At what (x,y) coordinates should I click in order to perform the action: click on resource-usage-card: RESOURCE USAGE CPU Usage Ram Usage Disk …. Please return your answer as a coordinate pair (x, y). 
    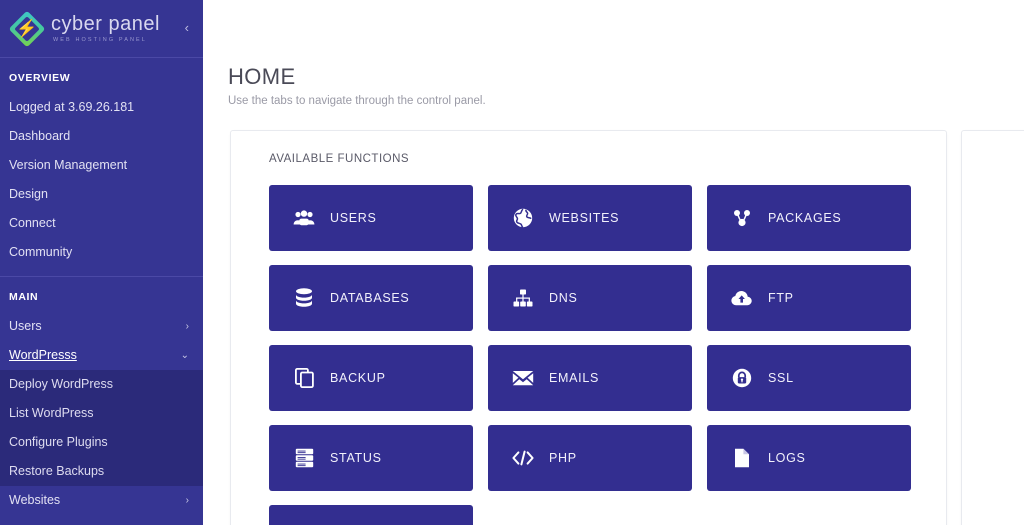
    Looking at the image, I should click on (992, 327).